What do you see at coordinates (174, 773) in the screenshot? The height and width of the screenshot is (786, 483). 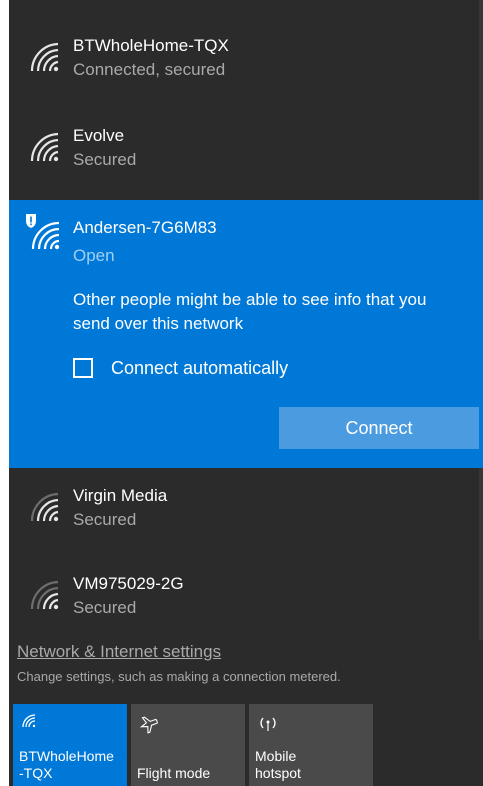 I see `tile-label: Flight mode` at bounding box center [174, 773].